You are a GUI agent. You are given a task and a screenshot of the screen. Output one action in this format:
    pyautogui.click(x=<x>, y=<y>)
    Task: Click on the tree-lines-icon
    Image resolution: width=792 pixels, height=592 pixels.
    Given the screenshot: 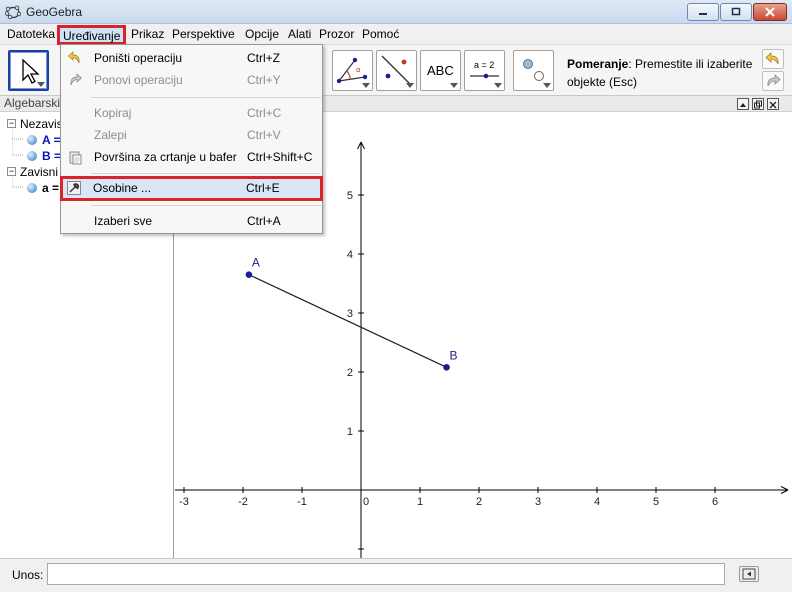 What is the action you would take?
    pyautogui.click(x=18, y=142)
    